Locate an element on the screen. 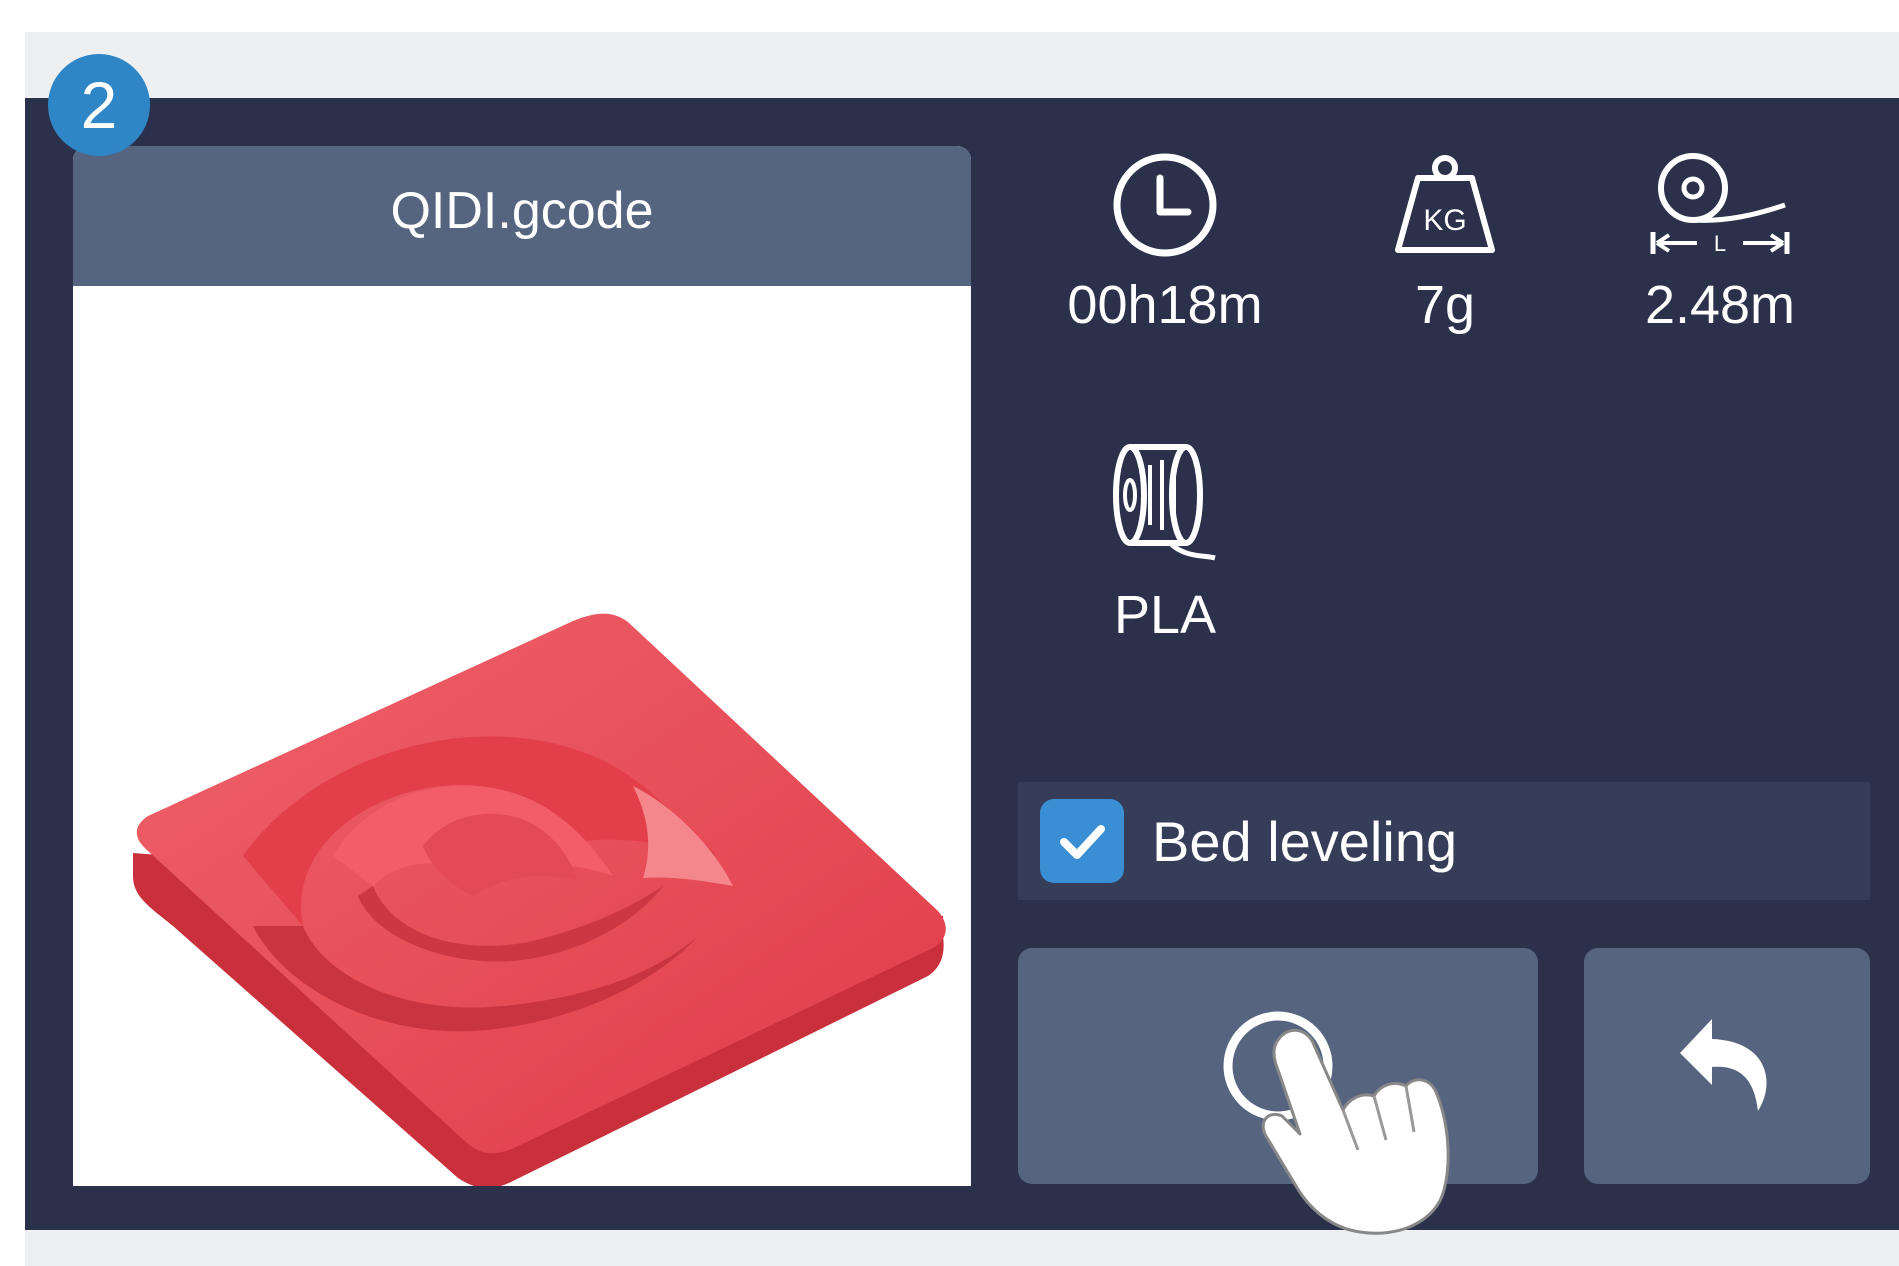 The image size is (1899, 1266). material-stat: PLA is located at coordinates (1165, 543).